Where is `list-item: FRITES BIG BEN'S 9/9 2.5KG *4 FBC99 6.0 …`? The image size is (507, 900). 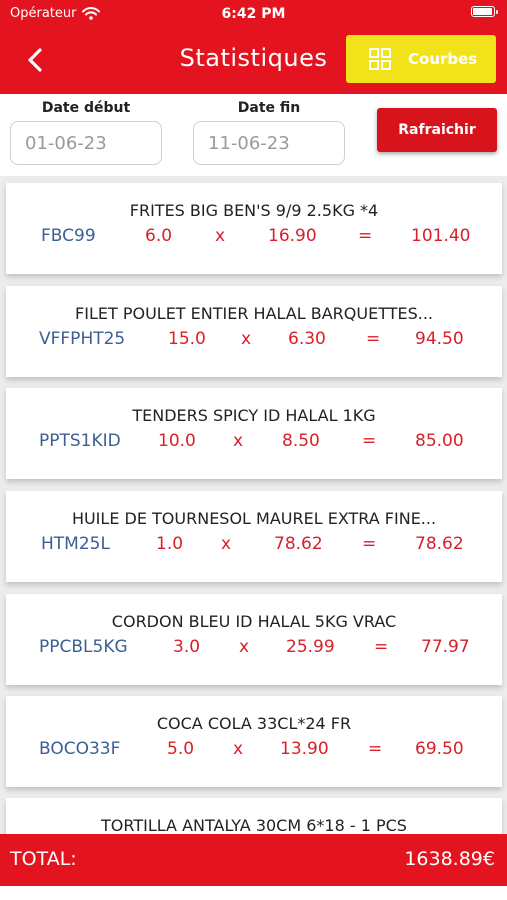
list-item: FRITES BIG BEN'S 9/9 2.5KG *4 FBC99 6.0 … is located at coordinates (254, 228).